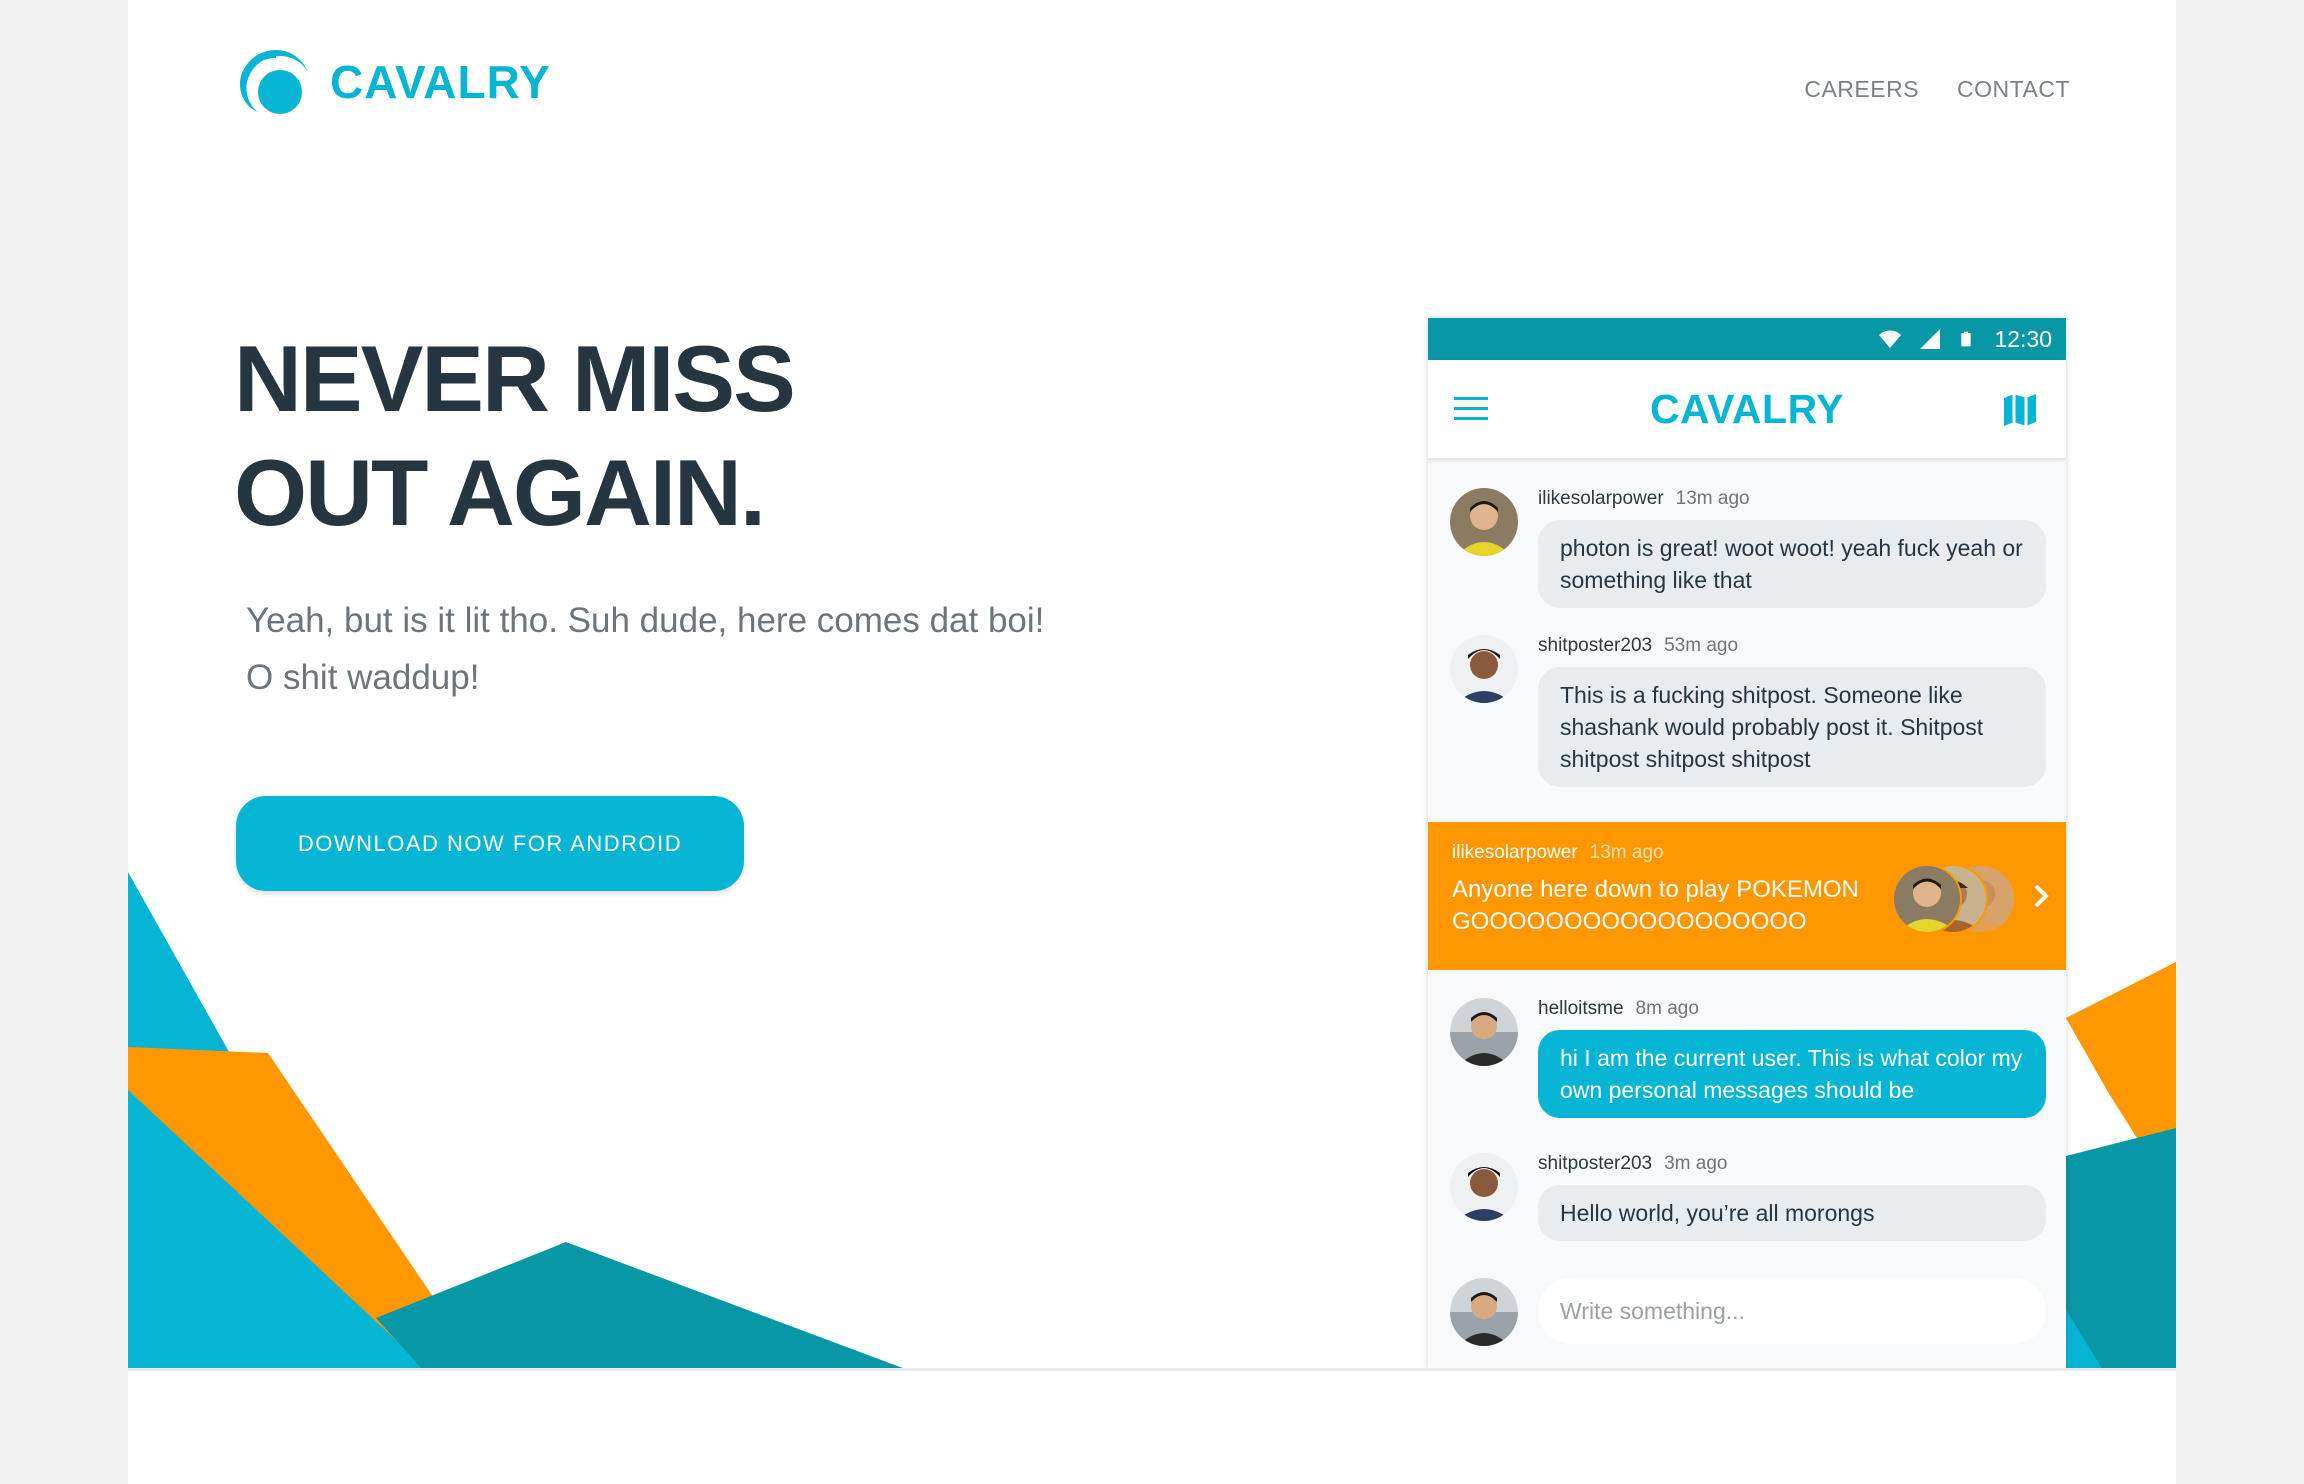 The width and height of the screenshot is (2304, 1484). Describe the element at coordinates (1792, 1213) in the screenshot. I see `message-bubble: Hello world, you’re all morongs` at that location.